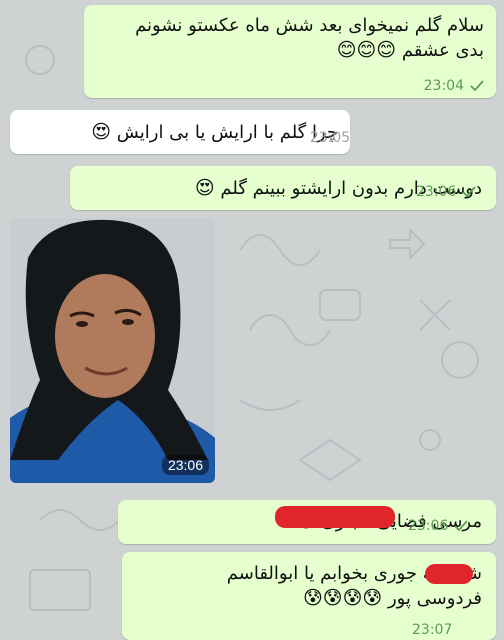 This screenshot has width=504, height=640. What do you see at coordinates (442, 50) in the screenshot?
I see `message-text: بدی عشقم` at bounding box center [442, 50].